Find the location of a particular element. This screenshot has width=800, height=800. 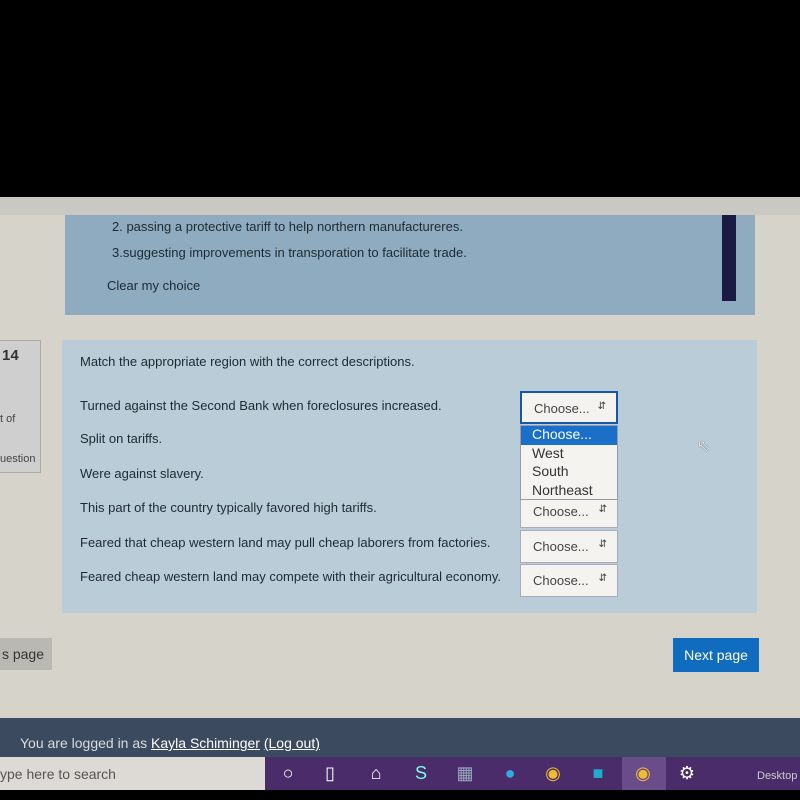

chrome-profile-icon: ◉ is located at coordinates (643, 773).